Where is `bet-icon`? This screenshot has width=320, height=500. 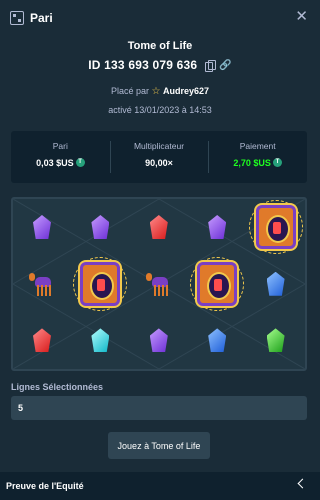
bet-icon is located at coordinates (17, 18).